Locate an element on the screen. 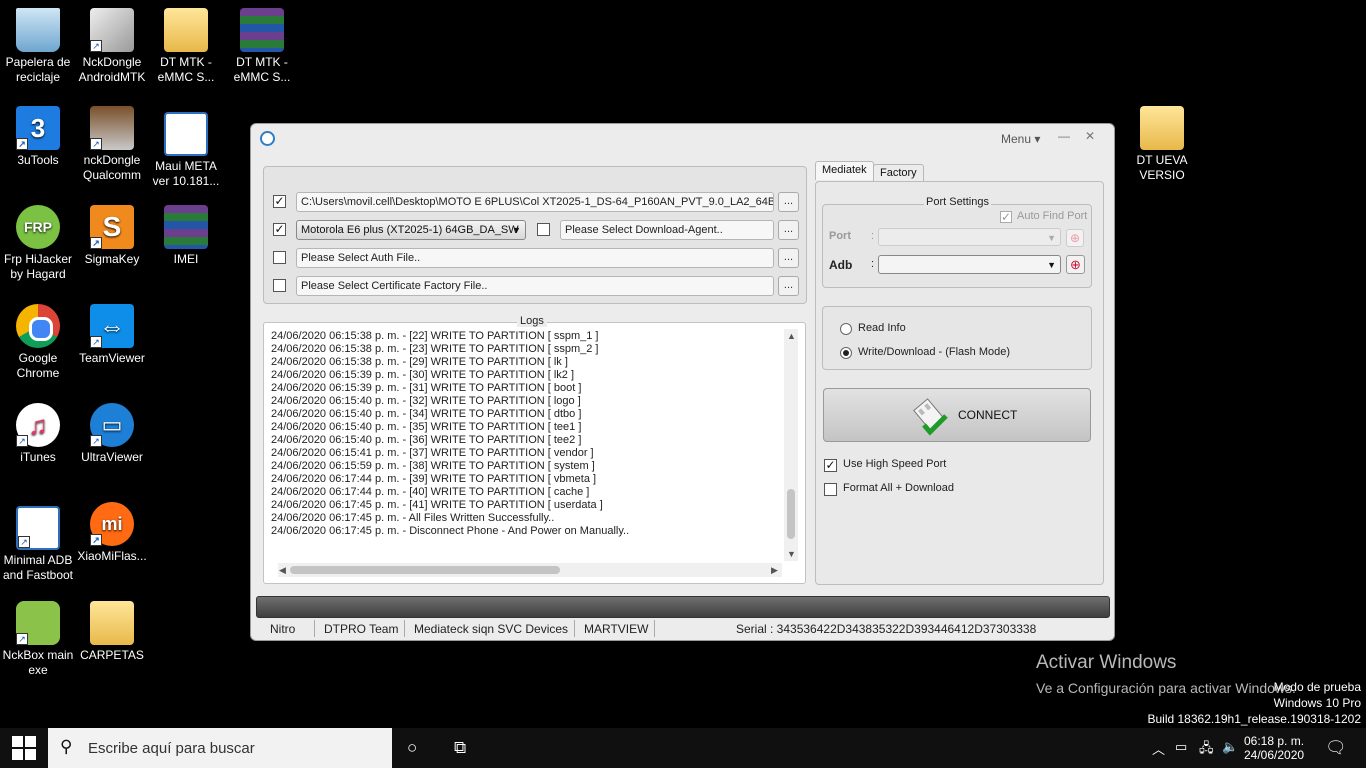 This screenshot has width=1366, height=768. desktop-icon-nckdongle-qualcomm: ↗ nckDongle Qualcomm is located at coordinates (112, 144).